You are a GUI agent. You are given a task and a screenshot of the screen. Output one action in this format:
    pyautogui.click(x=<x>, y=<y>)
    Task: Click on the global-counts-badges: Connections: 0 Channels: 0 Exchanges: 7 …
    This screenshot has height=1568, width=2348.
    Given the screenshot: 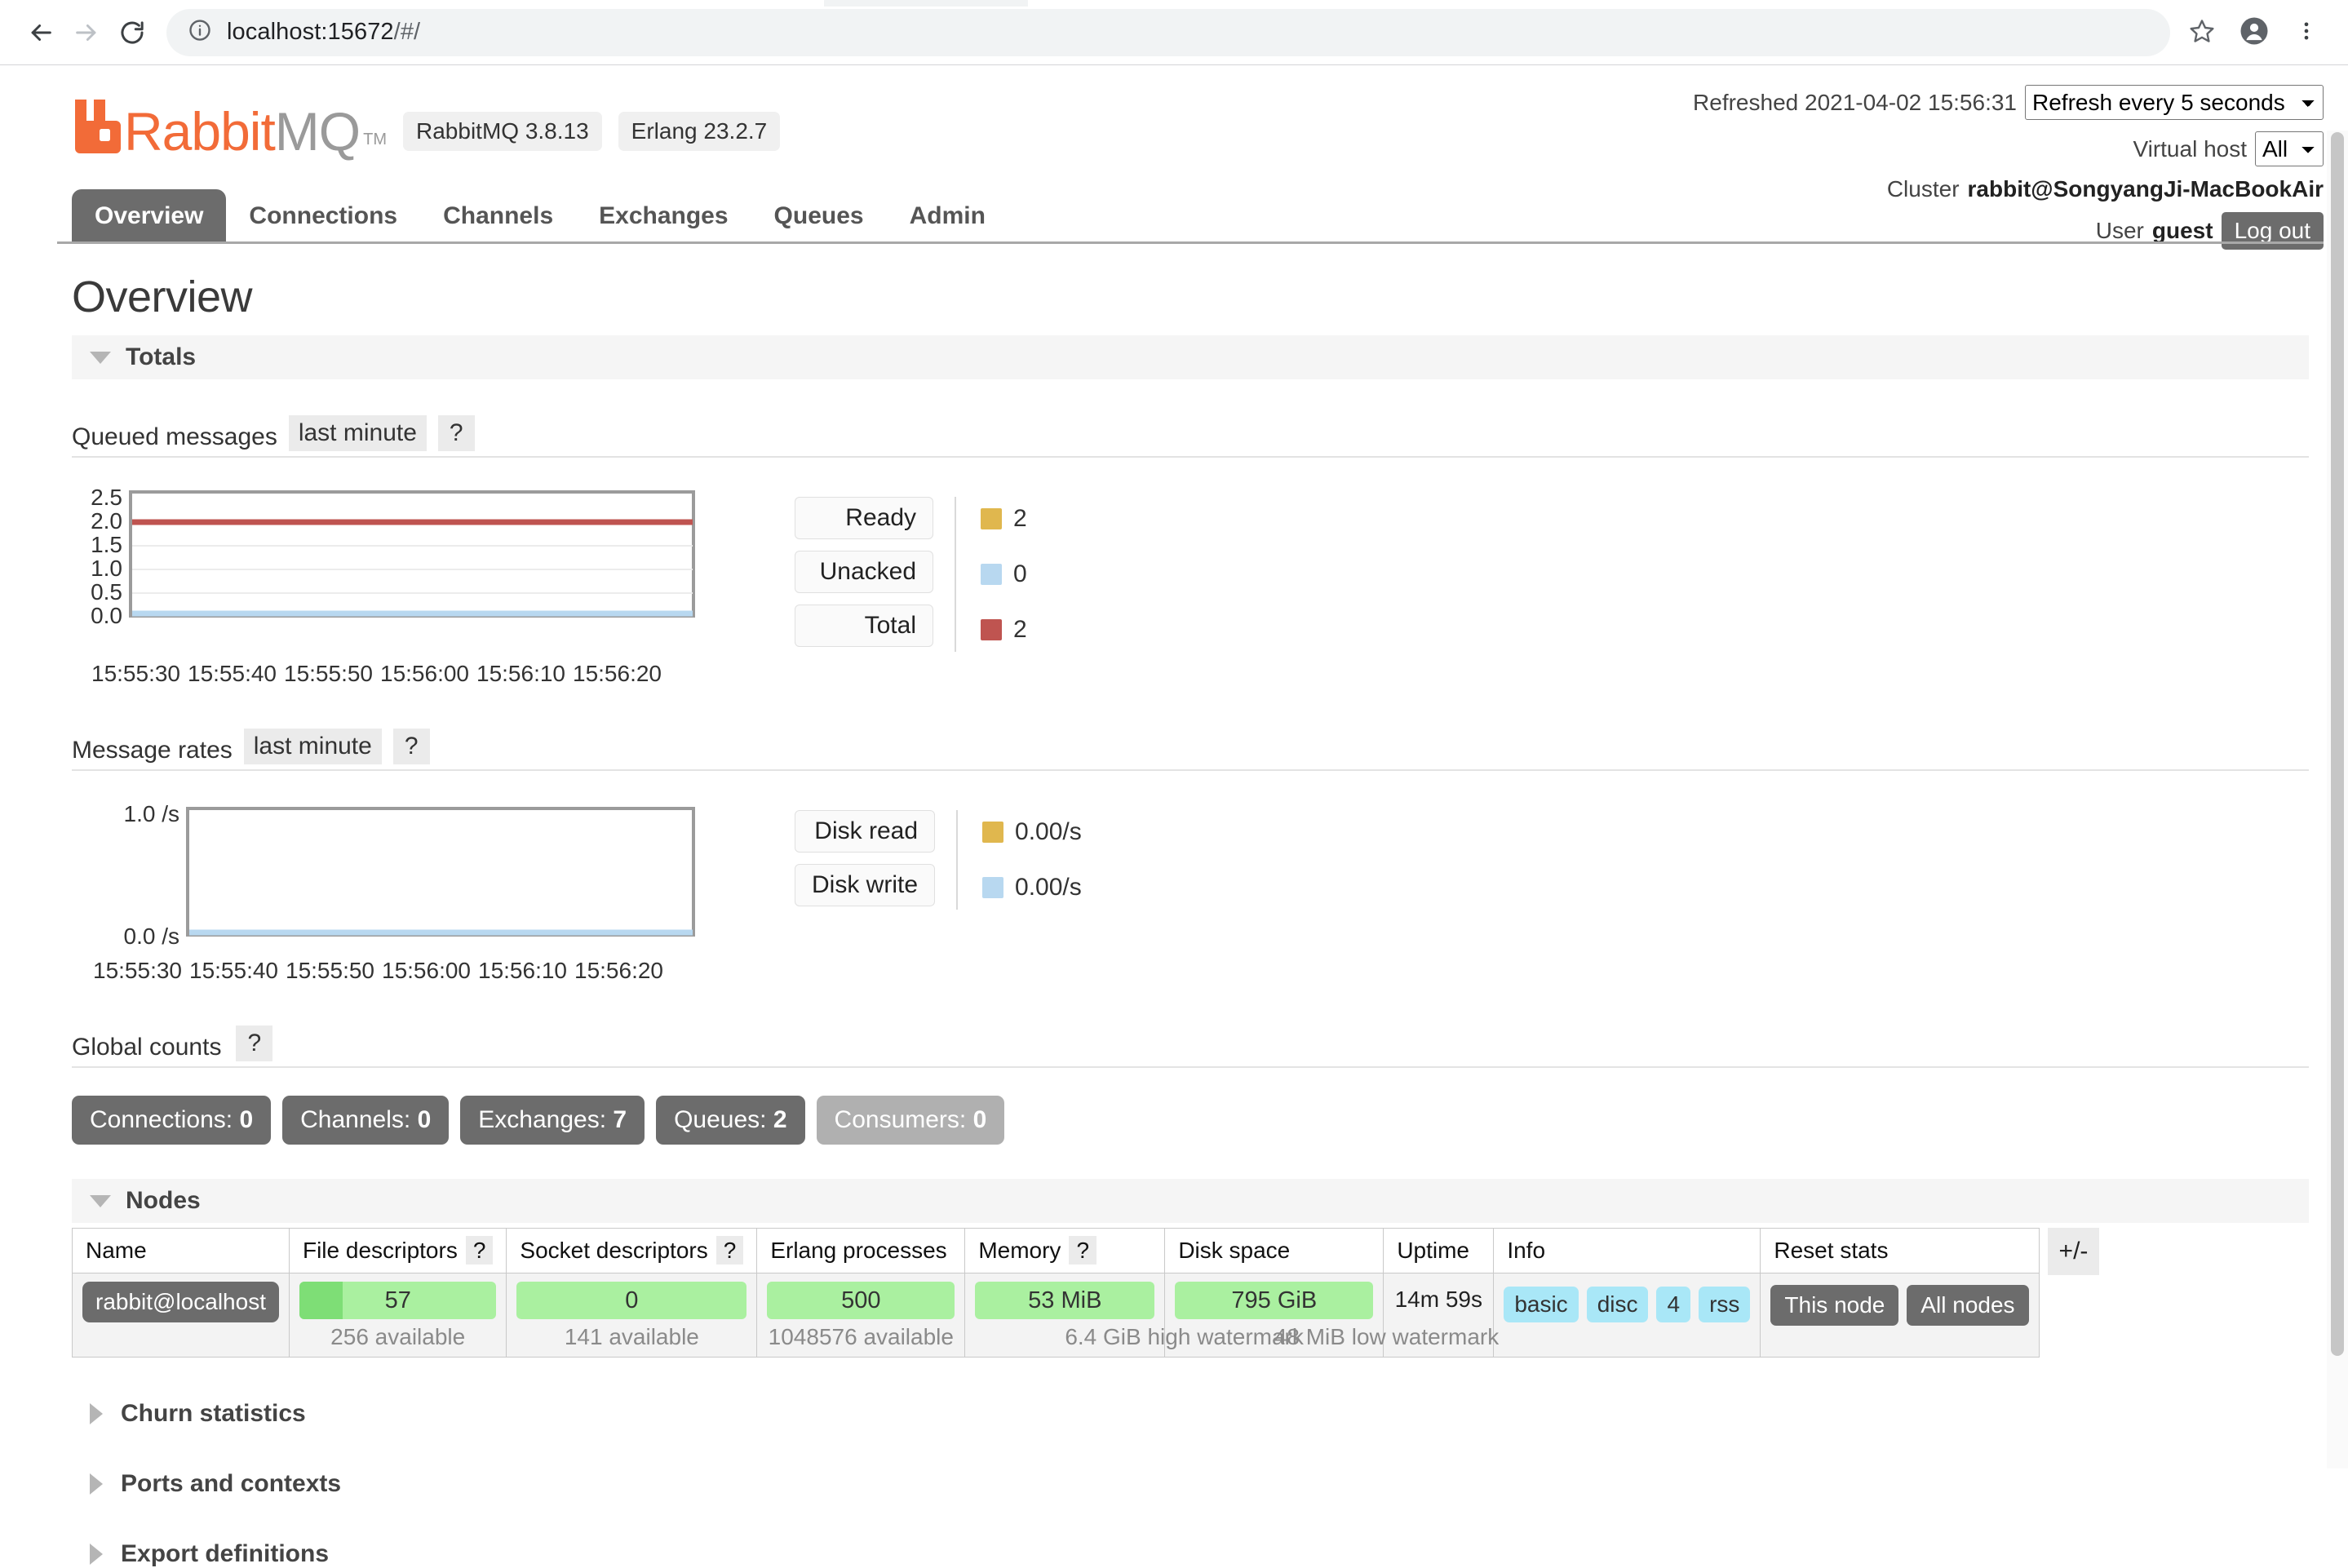 What is the action you would take?
    pyautogui.click(x=1190, y=1120)
    